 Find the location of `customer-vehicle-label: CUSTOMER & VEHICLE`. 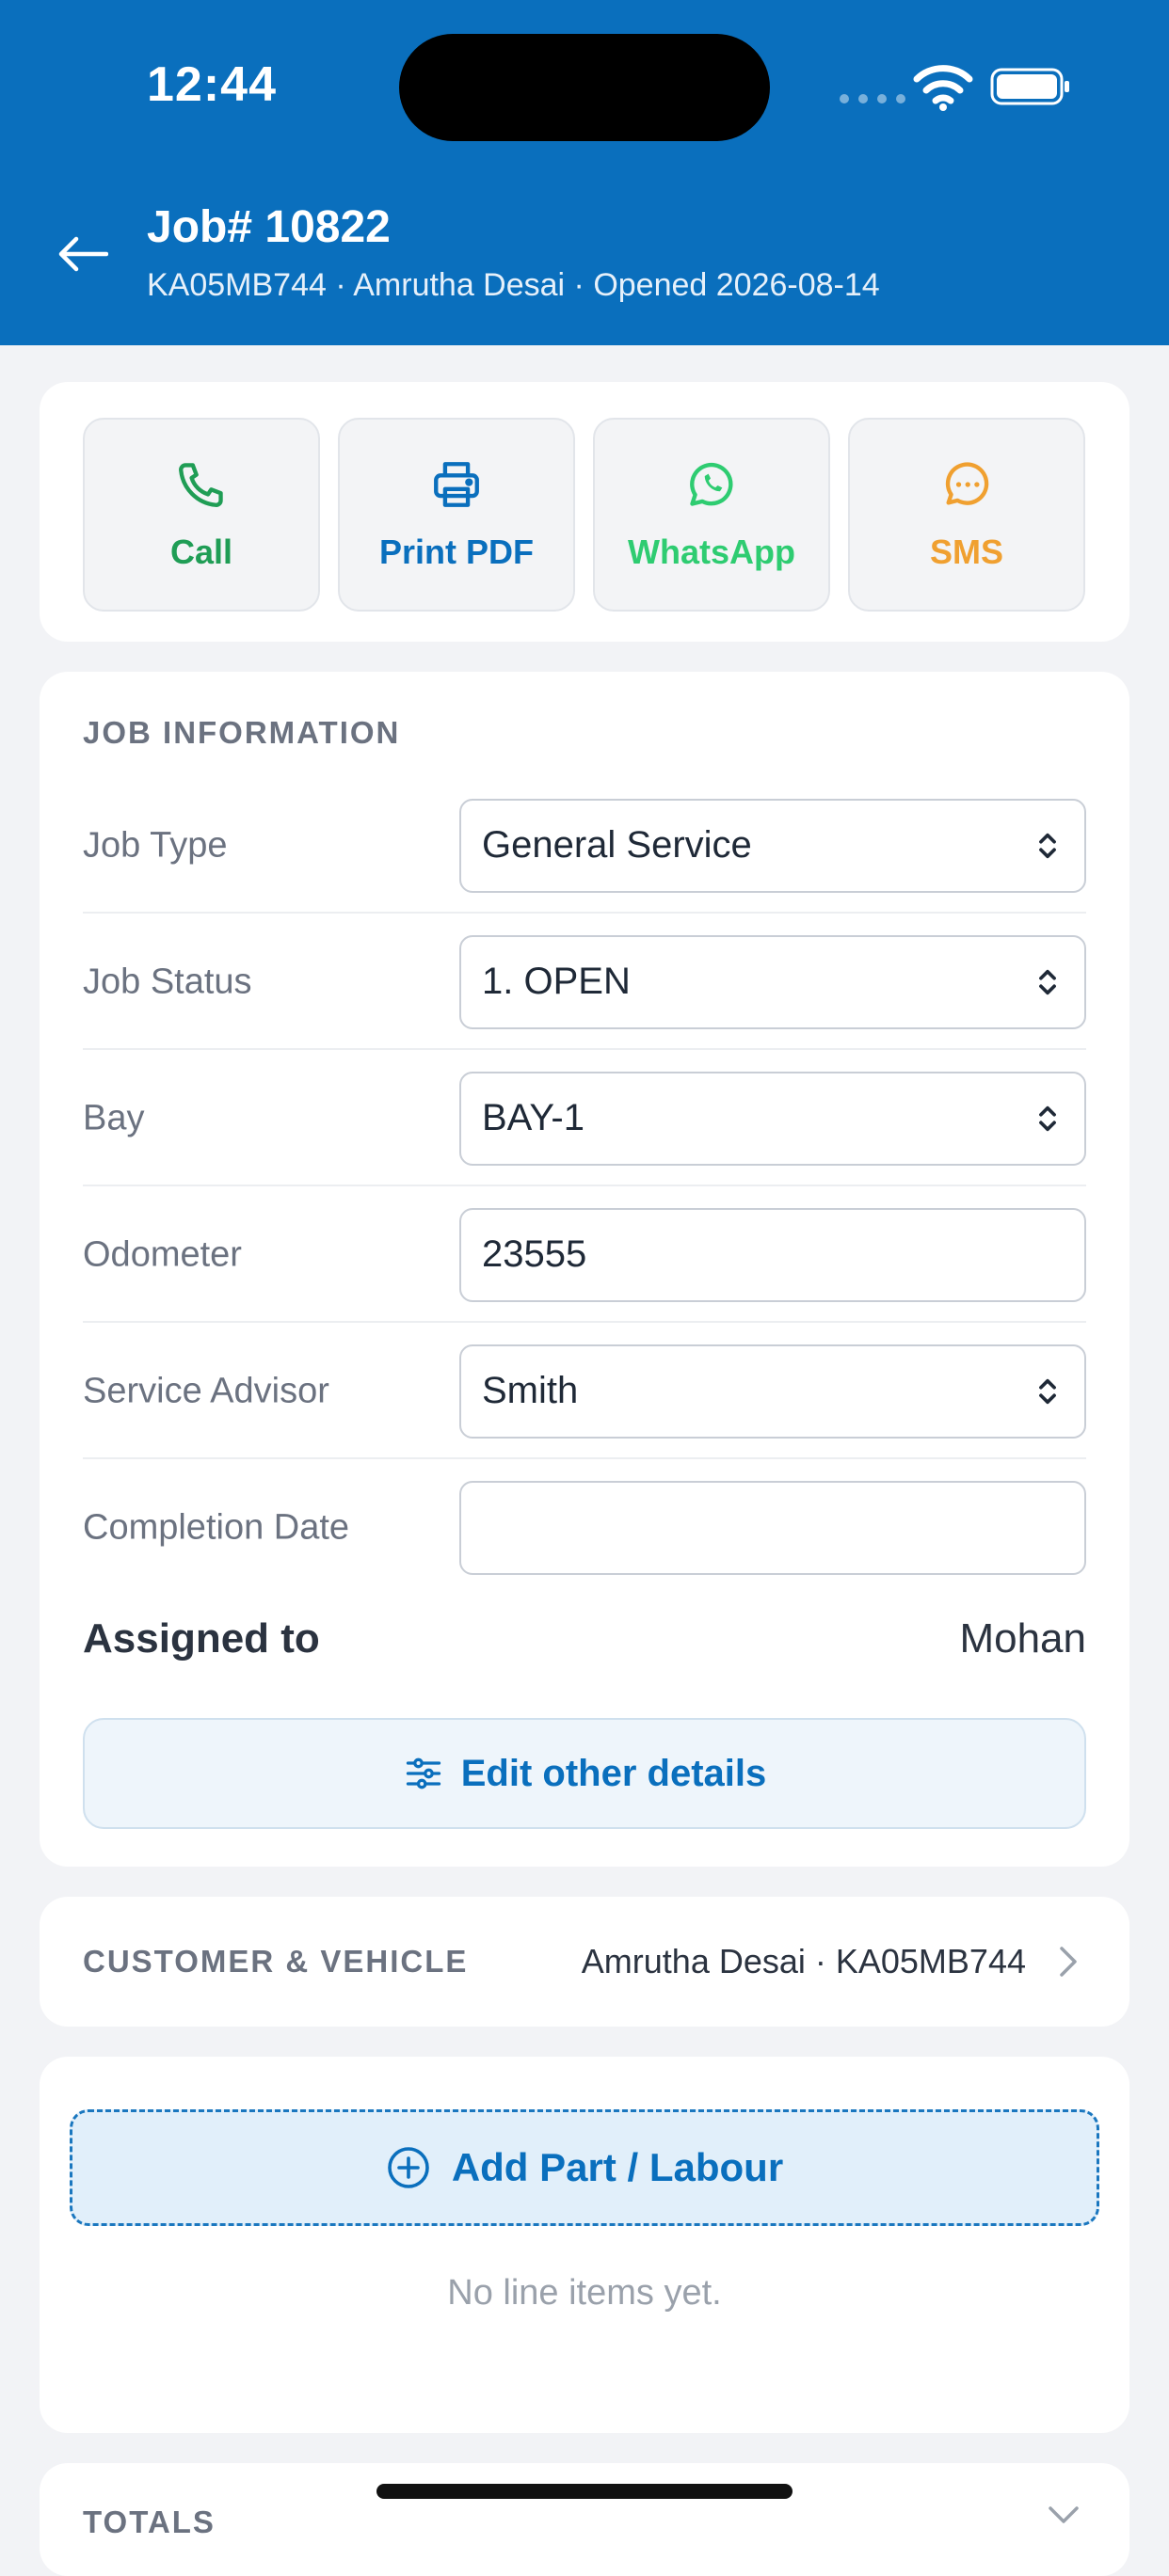

customer-vehicle-label: CUSTOMER & VEHICLE is located at coordinates (276, 1961).